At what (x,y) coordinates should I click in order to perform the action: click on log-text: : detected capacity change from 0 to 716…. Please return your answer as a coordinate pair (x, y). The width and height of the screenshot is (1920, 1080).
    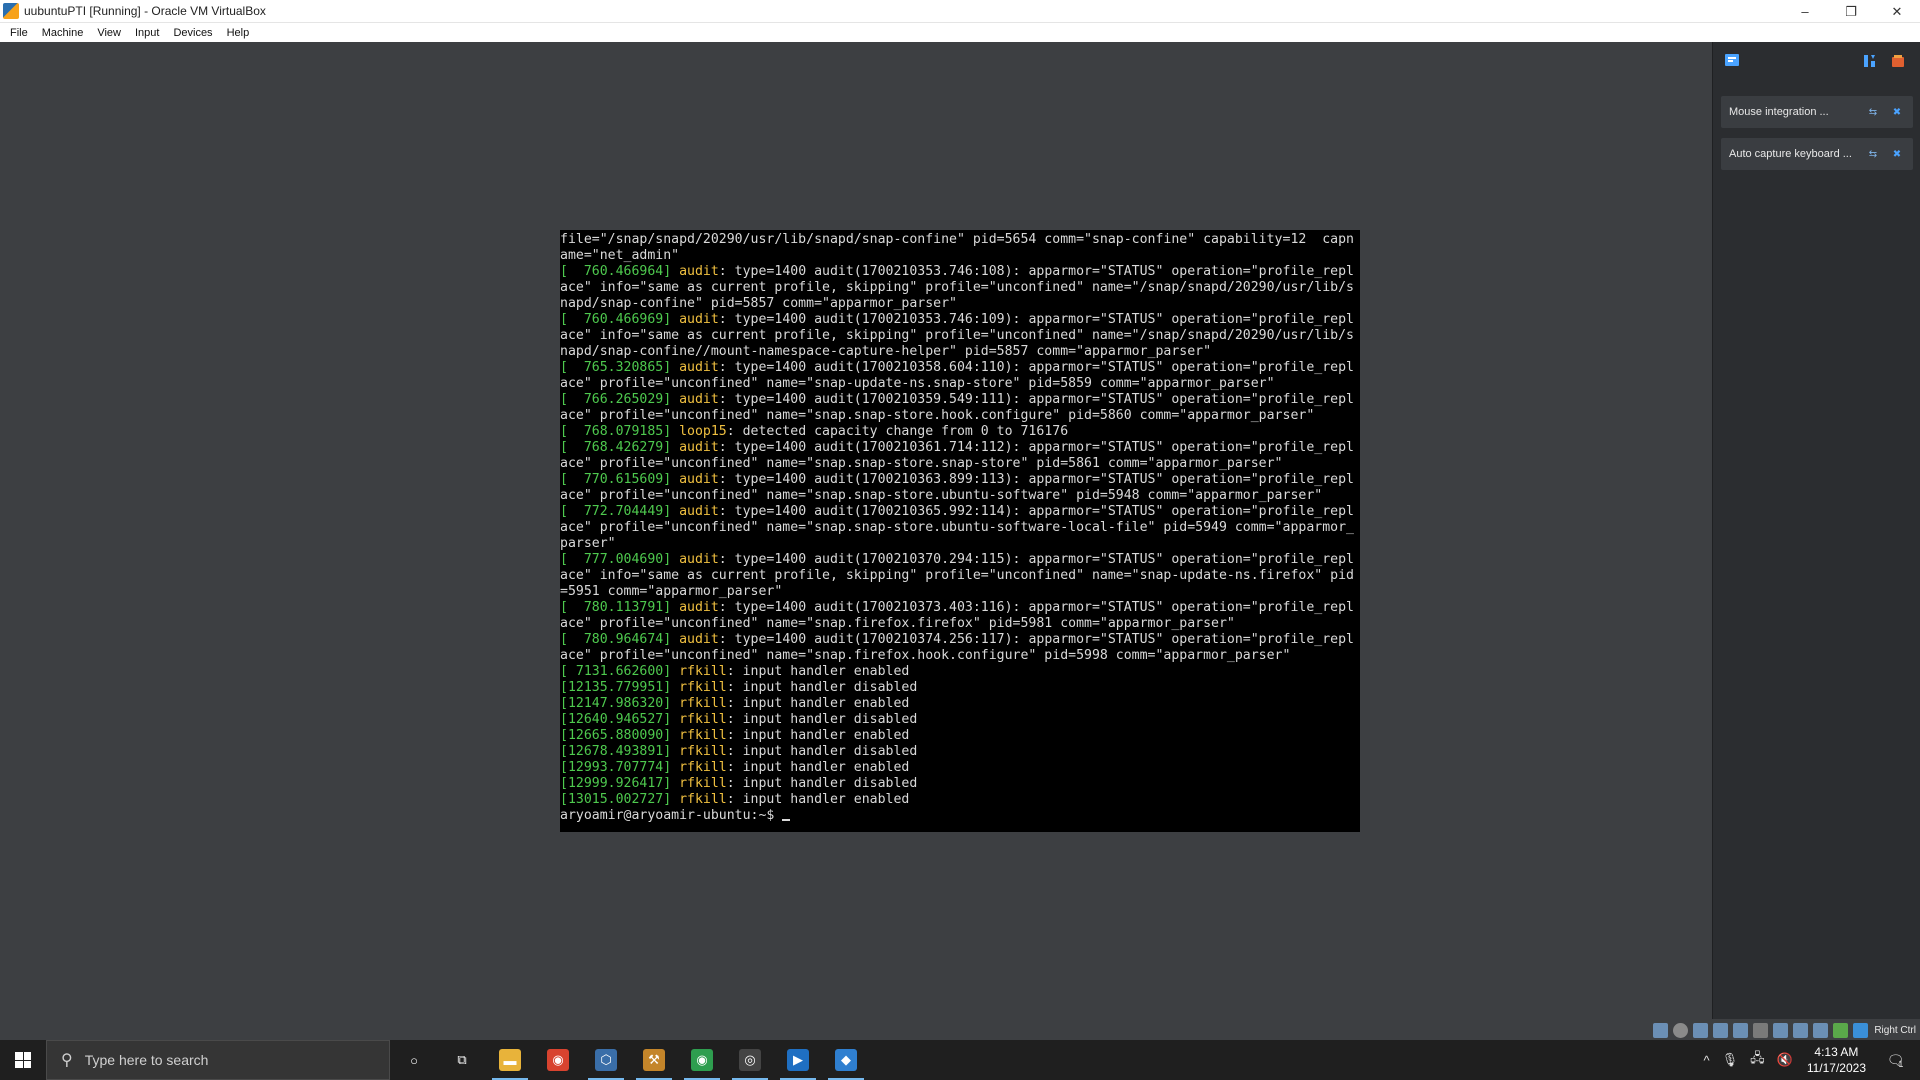
    Looking at the image, I should click on (897, 431).